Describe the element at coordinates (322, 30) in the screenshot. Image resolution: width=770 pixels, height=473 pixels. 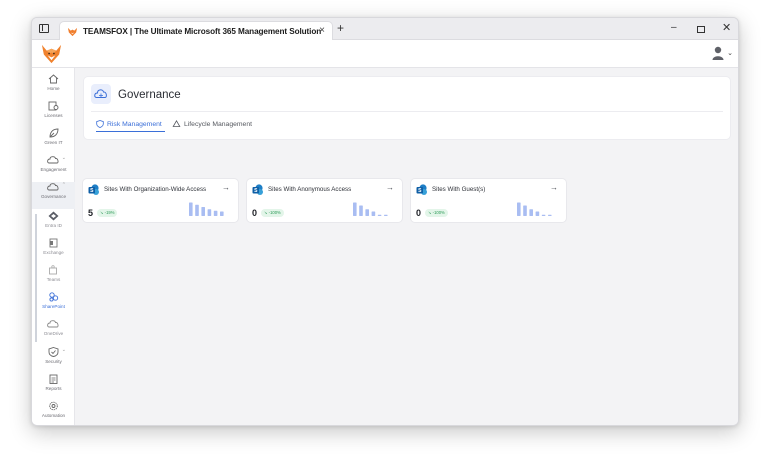
I see `tab-close-icon: ×` at that location.